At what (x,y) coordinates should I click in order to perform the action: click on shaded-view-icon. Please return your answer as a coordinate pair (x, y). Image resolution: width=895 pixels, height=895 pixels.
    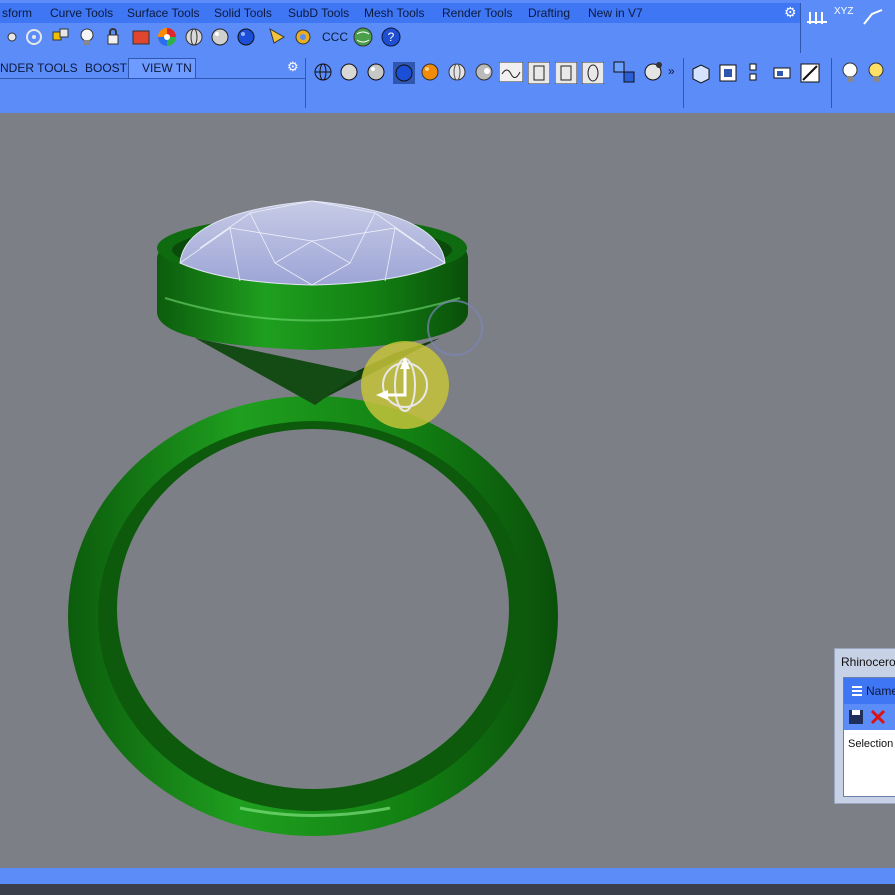
    Looking at the image, I should click on (349, 72).